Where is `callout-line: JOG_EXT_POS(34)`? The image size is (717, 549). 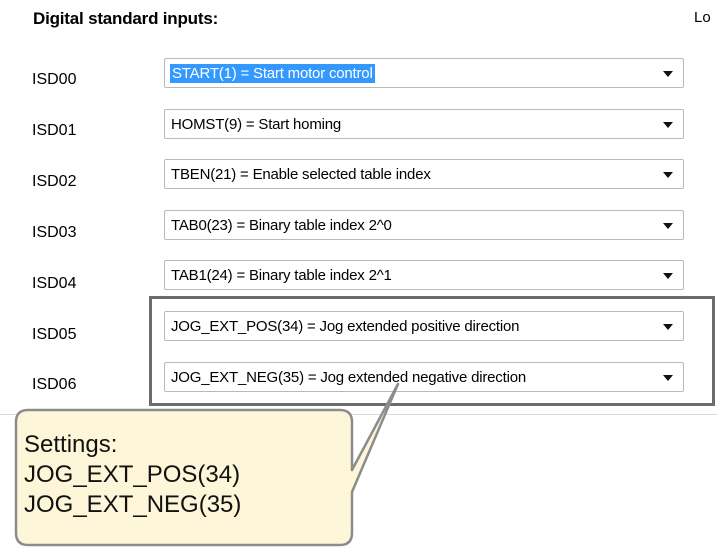 callout-line: JOG_EXT_POS(34) is located at coordinates (132, 474).